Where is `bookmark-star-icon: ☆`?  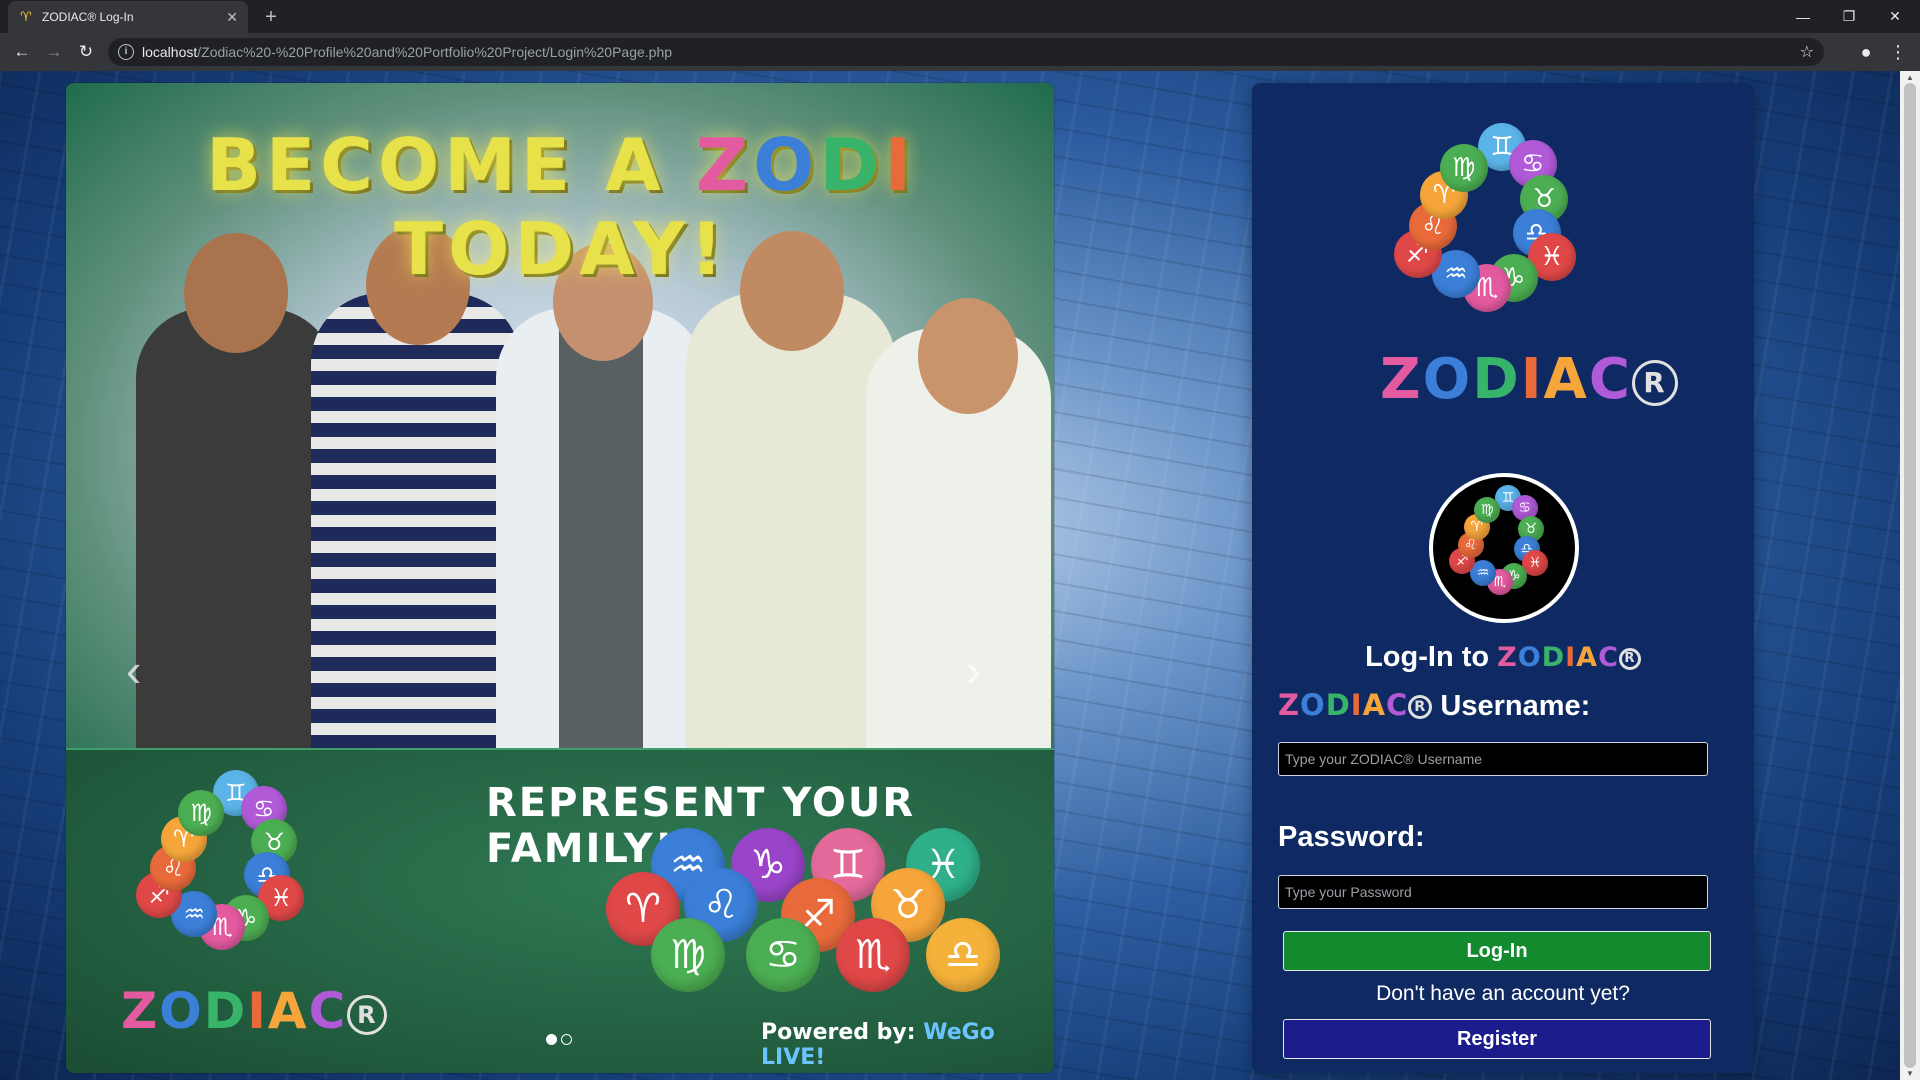
bookmark-star-icon: ☆ is located at coordinates (1807, 52).